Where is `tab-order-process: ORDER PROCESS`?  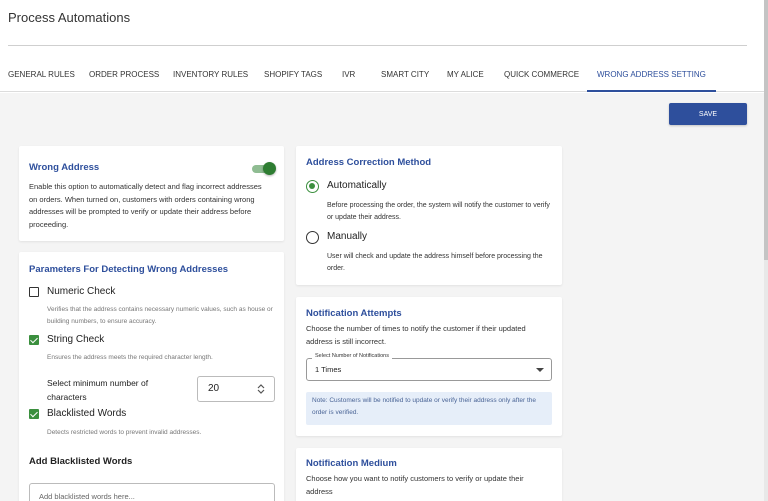
tab-order-process: ORDER PROCESS is located at coordinates (124, 77).